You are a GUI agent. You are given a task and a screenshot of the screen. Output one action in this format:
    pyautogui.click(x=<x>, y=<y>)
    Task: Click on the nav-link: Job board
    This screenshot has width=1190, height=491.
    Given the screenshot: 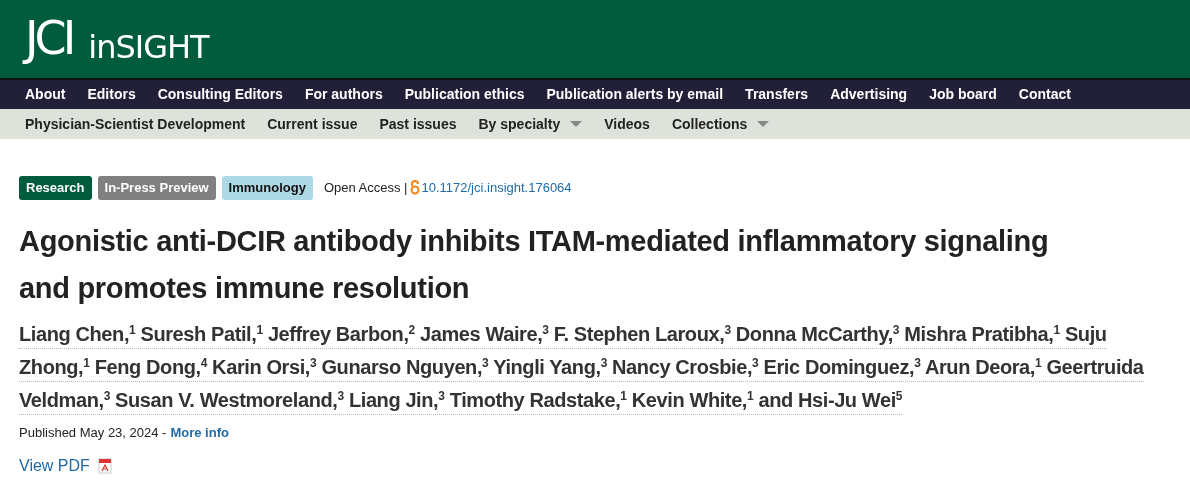 What is the action you would take?
    pyautogui.click(x=963, y=94)
    